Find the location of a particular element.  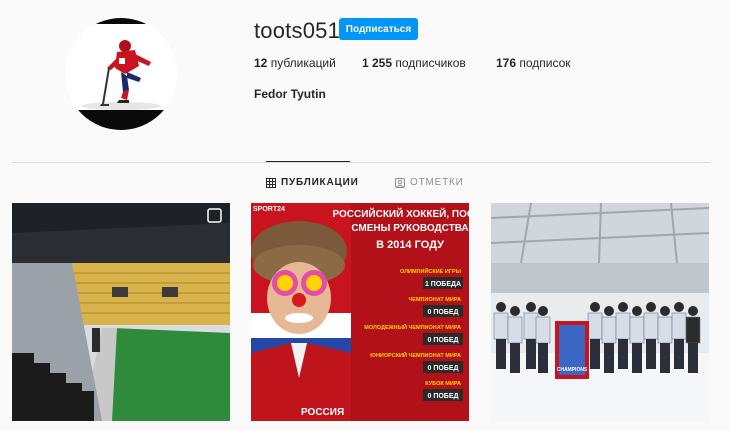

following-stat: 176 подписок is located at coordinates (533, 63).